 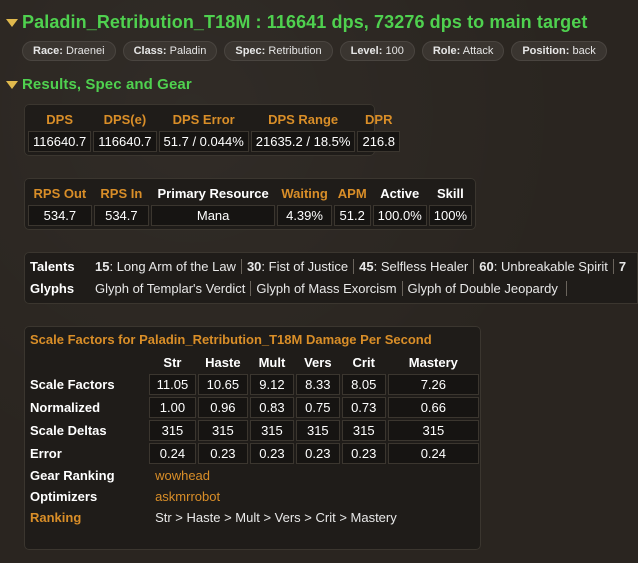 What do you see at coordinates (363, 407) in the screenshot?
I see `cell: 0.73` at bounding box center [363, 407].